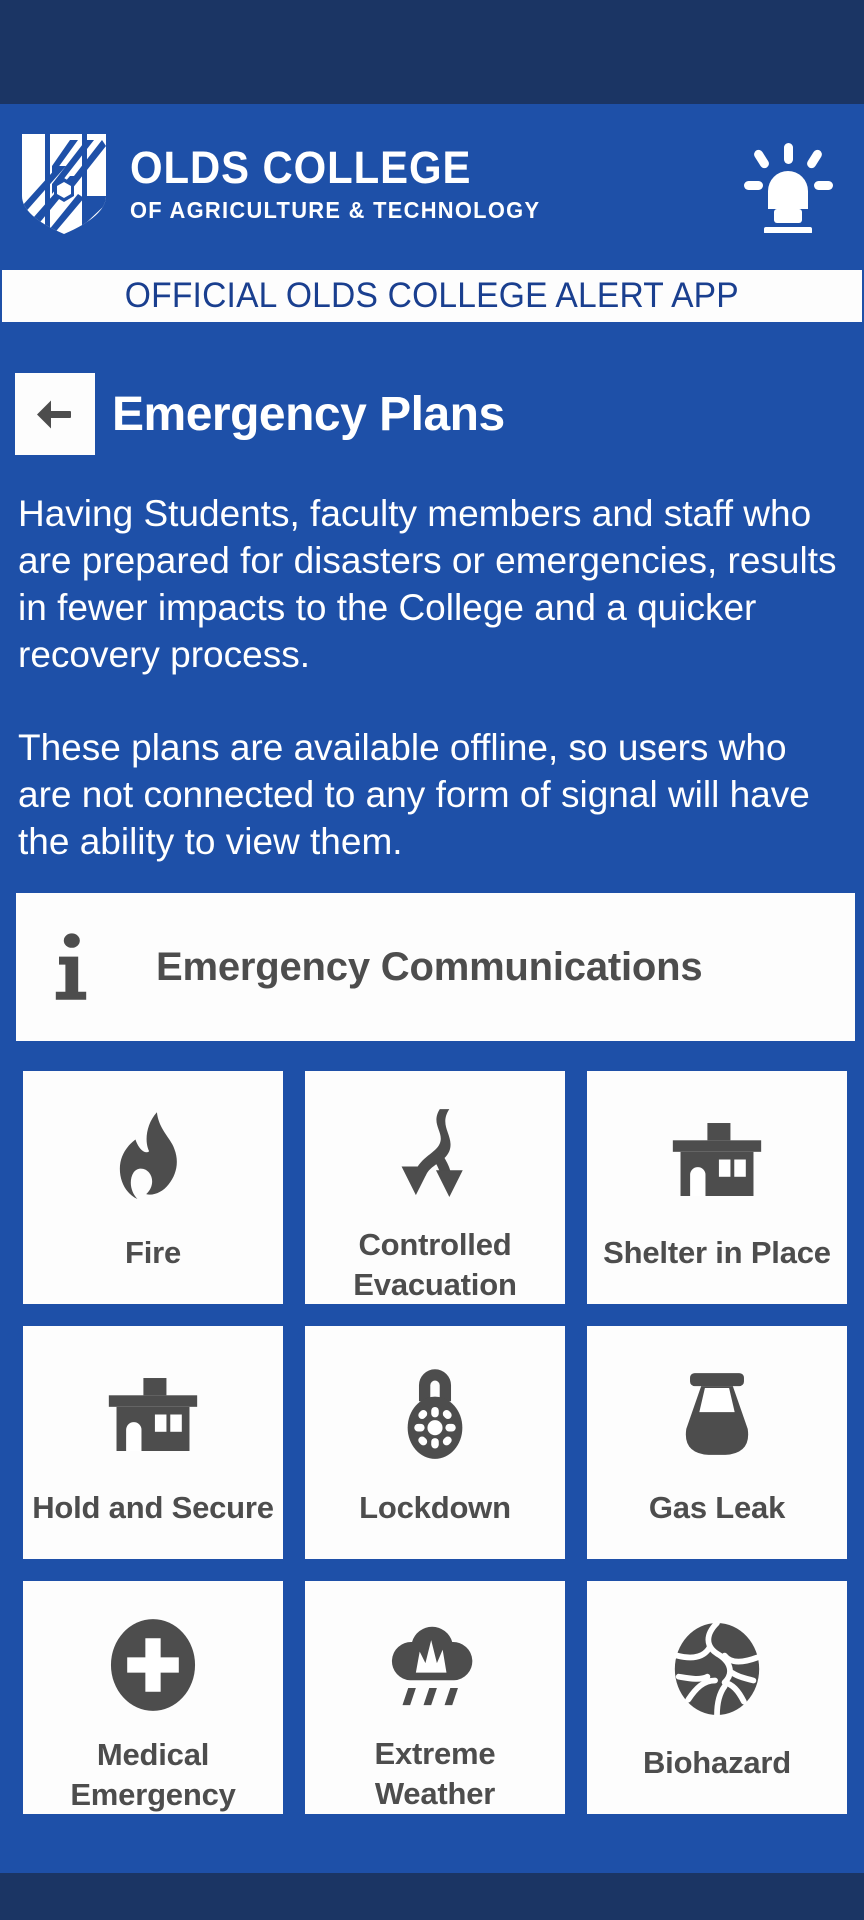 Image resolution: width=864 pixels, height=1920 pixels. What do you see at coordinates (153, 1774) in the screenshot?
I see `tile-label: Medical Emergency` at bounding box center [153, 1774].